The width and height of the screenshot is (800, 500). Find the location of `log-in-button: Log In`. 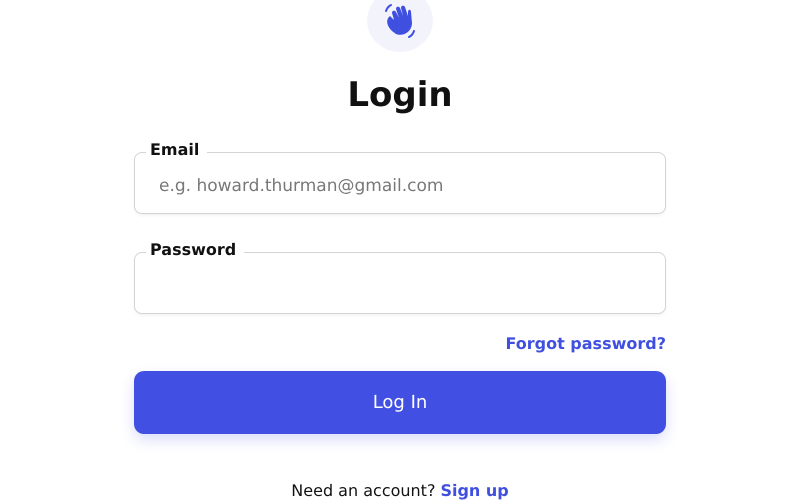

log-in-button: Log In is located at coordinates (400, 402).